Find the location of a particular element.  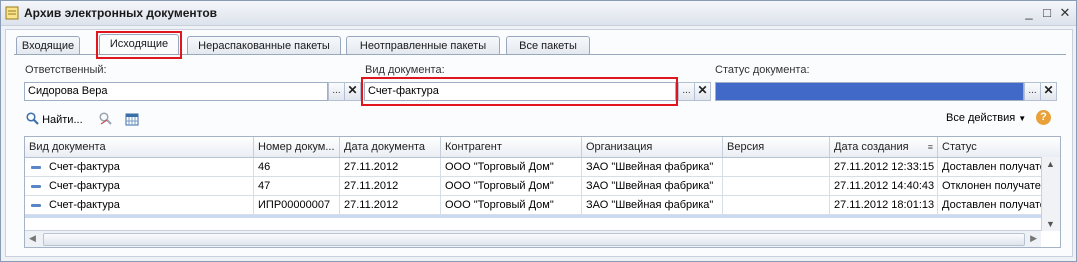

calendar-button is located at coordinates (132, 120).